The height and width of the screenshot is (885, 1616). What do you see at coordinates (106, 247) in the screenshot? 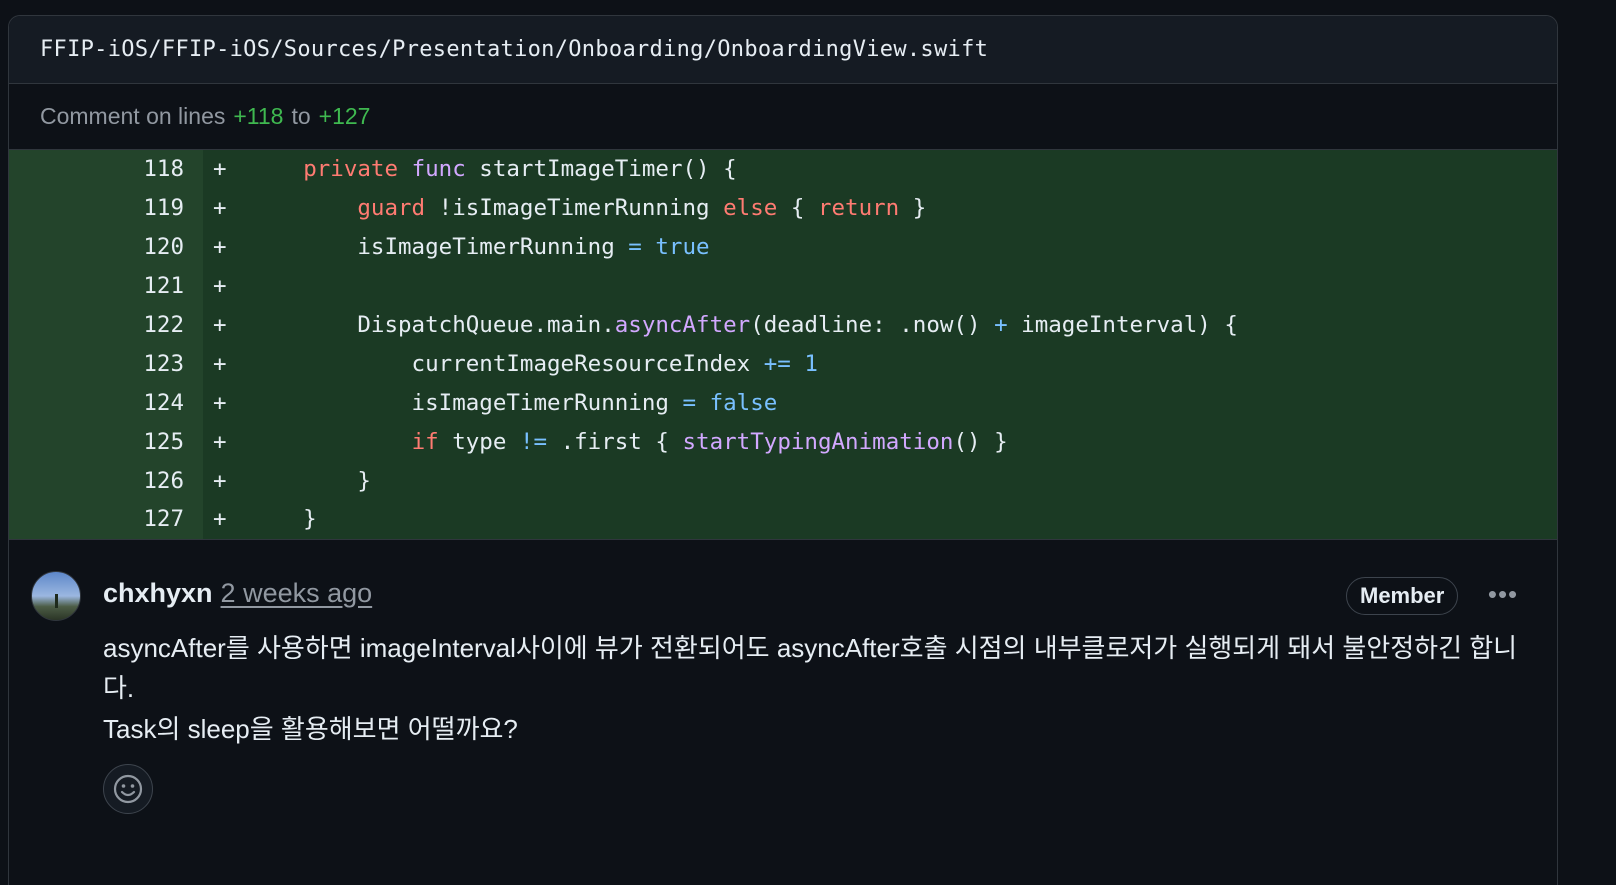
I see `line-number: 120` at bounding box center [106, 247].